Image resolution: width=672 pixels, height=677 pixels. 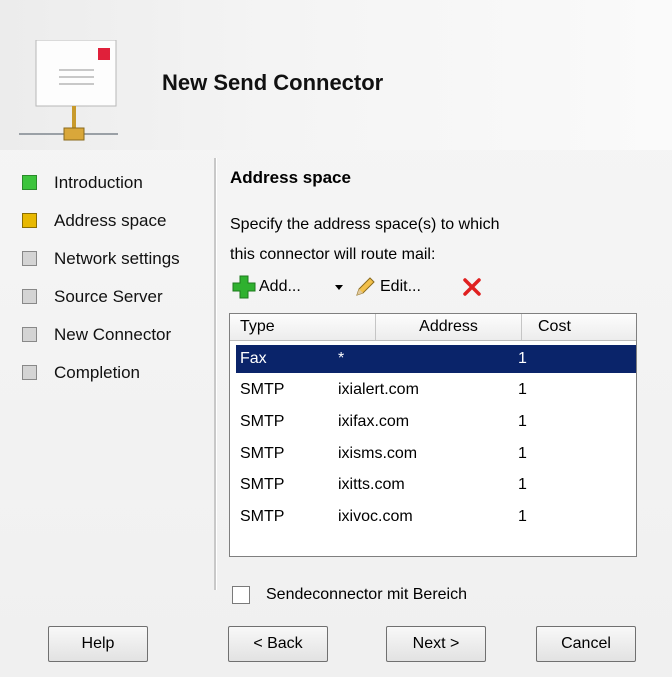 I want to click on cell-address: ixivoc.com, so click(x=375, y=516).